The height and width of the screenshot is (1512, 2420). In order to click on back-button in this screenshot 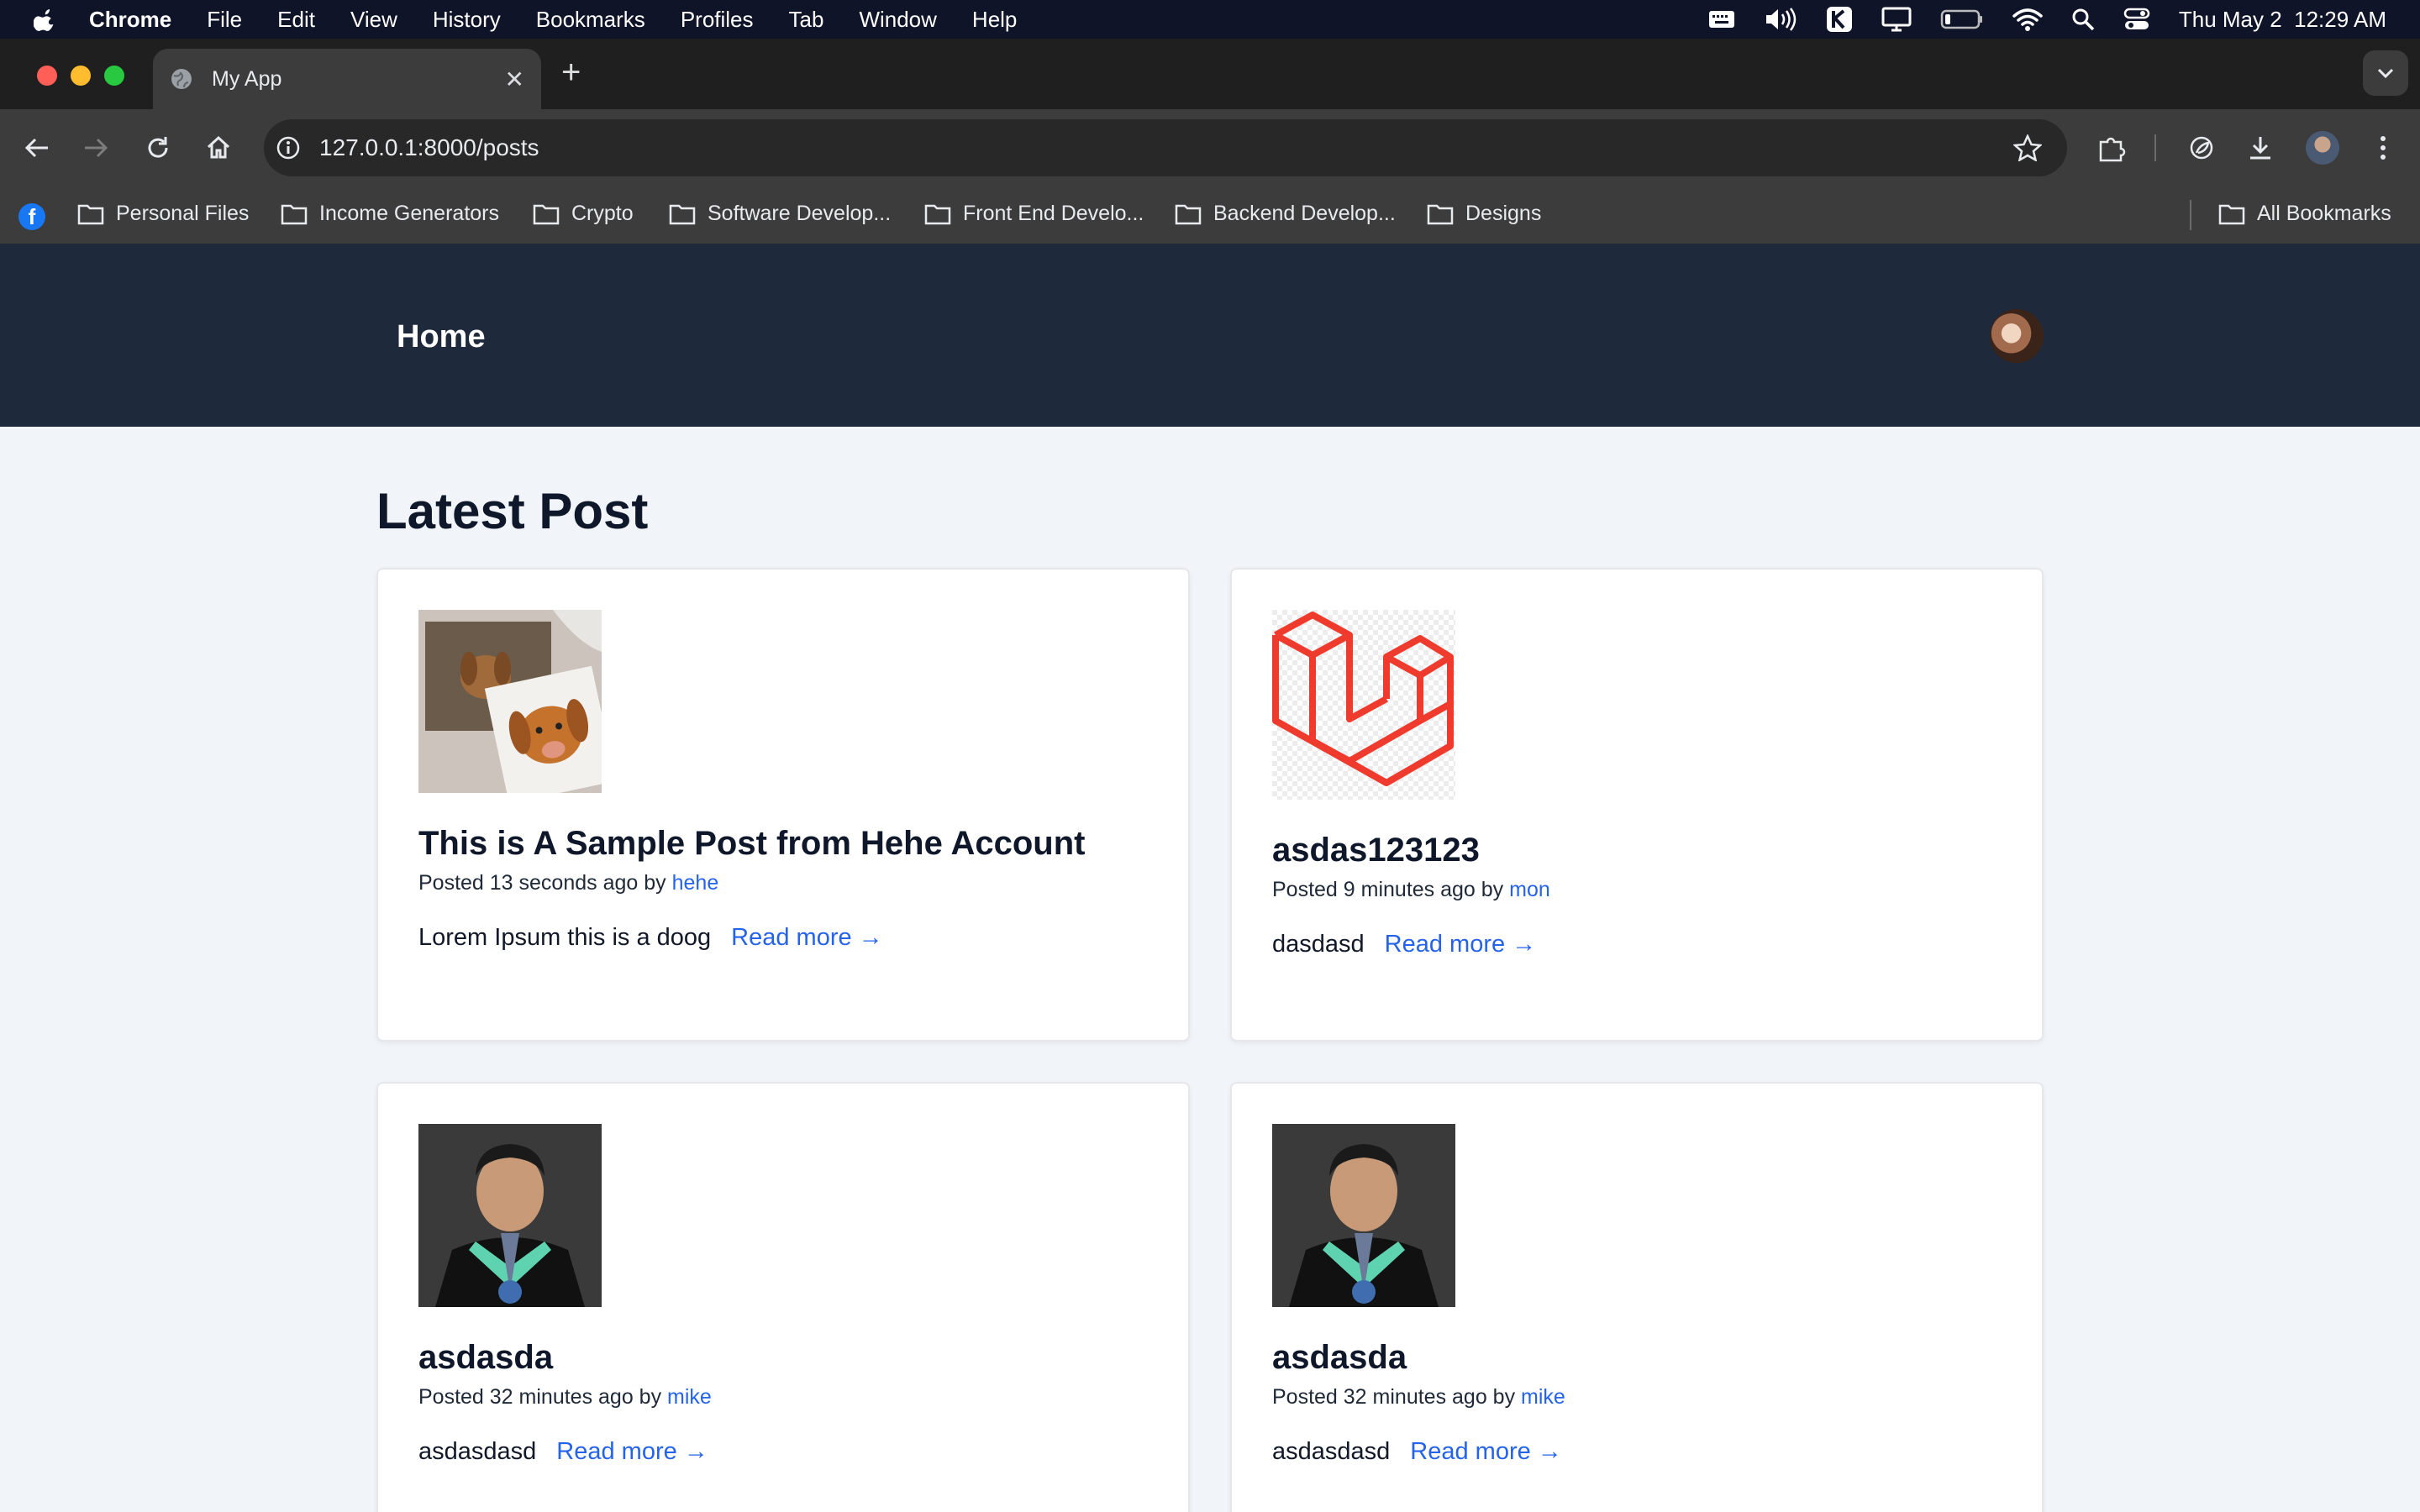, I will do `click(37, 148)`.